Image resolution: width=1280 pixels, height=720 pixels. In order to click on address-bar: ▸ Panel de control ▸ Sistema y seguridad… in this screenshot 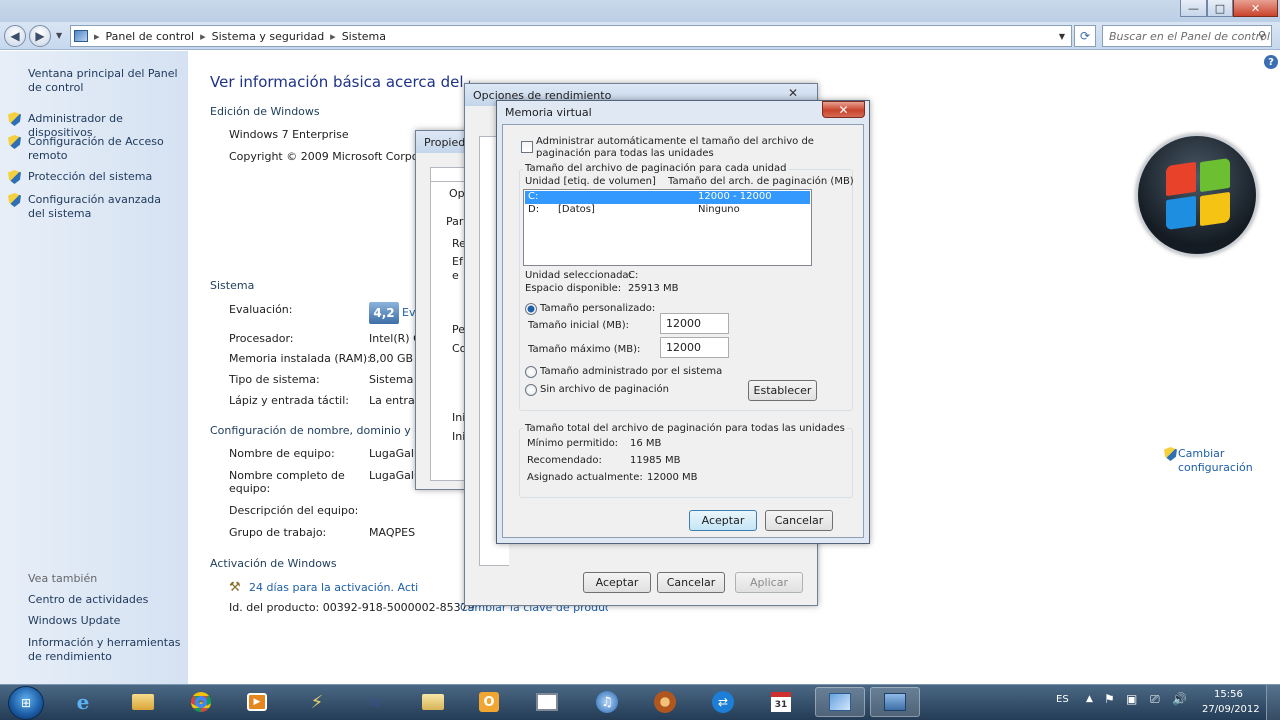, I will do `click(571, 36)`.